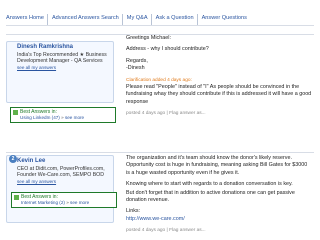 The image size is (320, 240). What do you see at coordinates (43, 202) in the screenshot?
I see `best-answers-category-link: Internet Marketing (2)` at bounding box center [43, 202].